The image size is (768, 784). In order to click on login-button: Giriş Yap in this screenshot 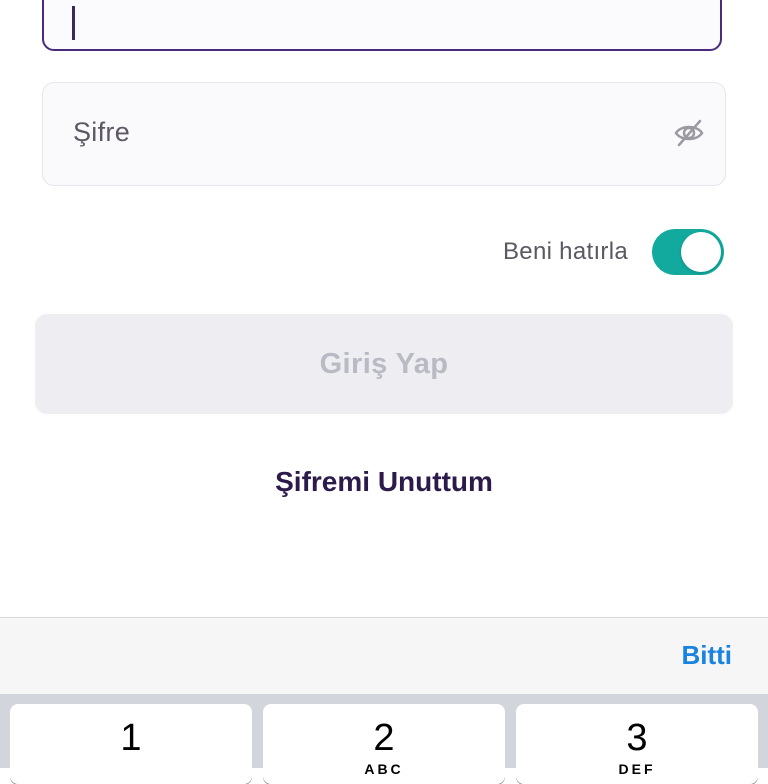, I will do `click(384, 364)`.